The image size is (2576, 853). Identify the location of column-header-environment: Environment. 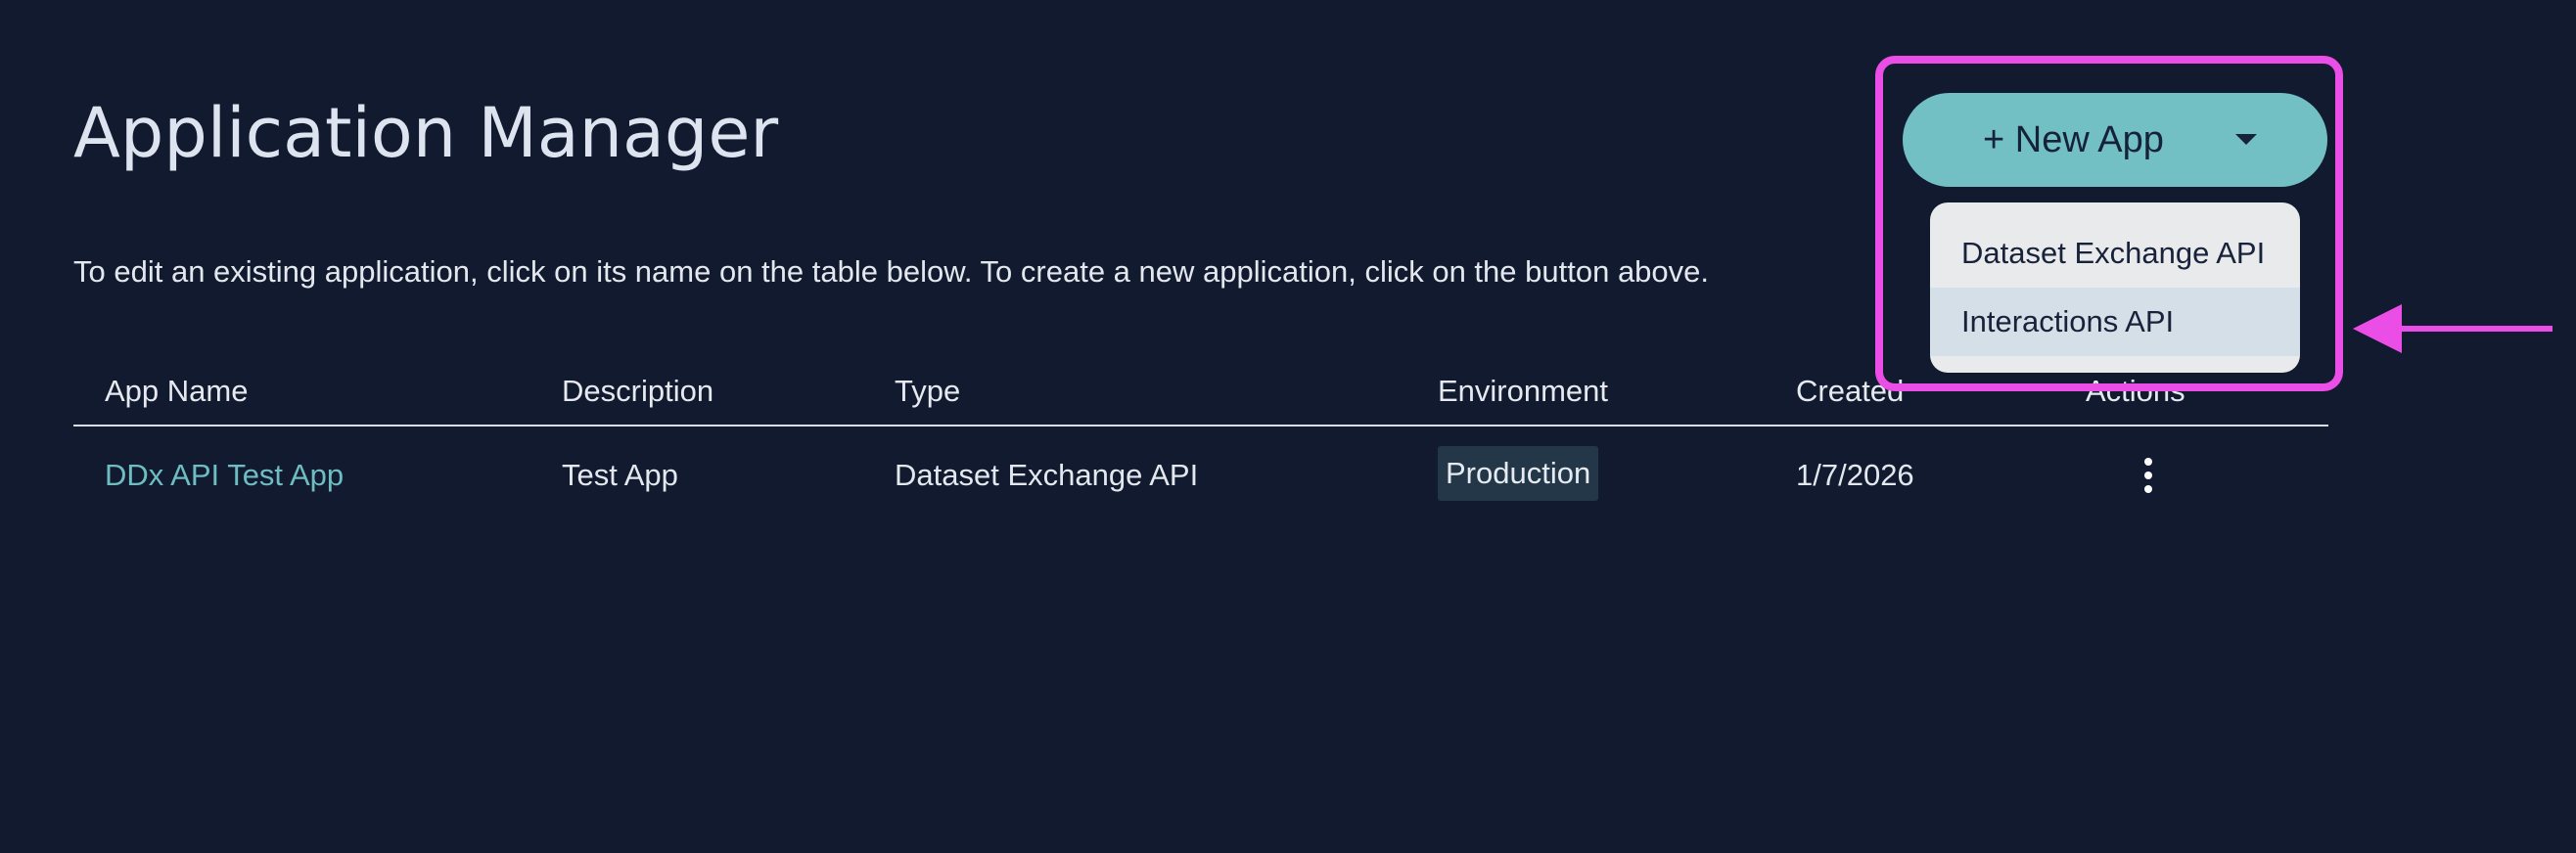
(1524, 391).